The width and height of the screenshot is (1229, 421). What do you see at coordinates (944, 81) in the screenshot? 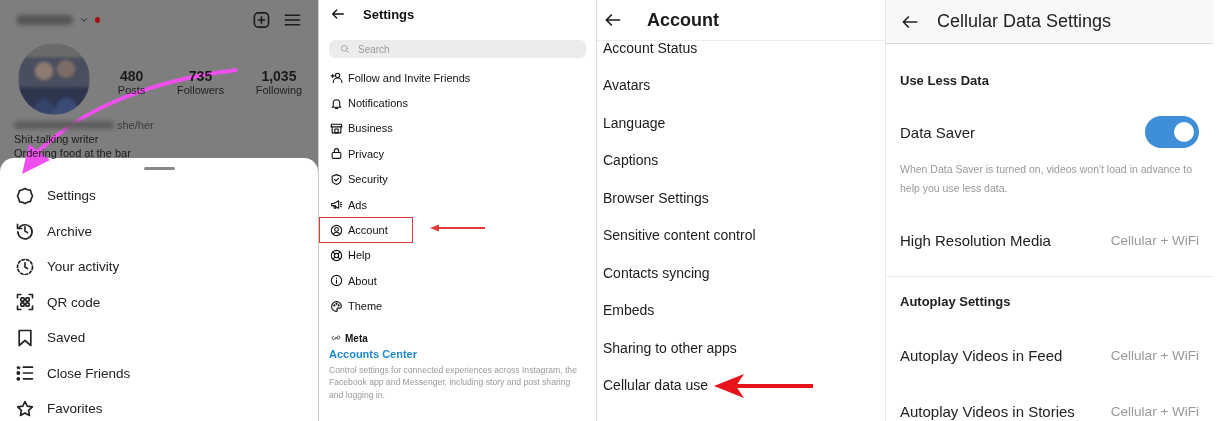
I see `section-heading: Use Less Data` at bounding box center [944, 81].